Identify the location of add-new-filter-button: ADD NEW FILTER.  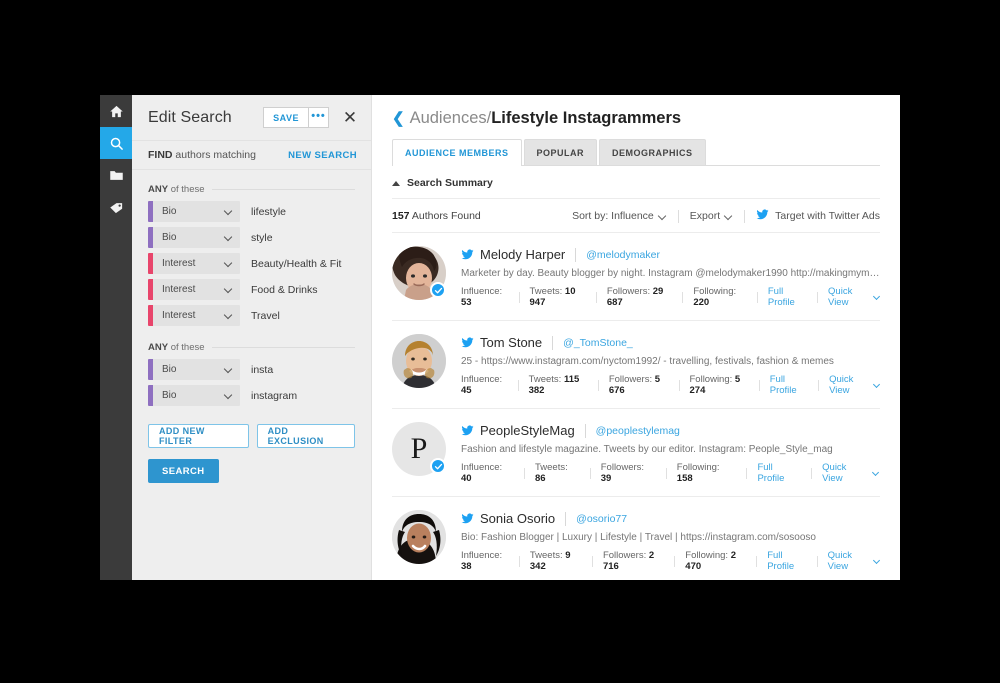
(198, 436).